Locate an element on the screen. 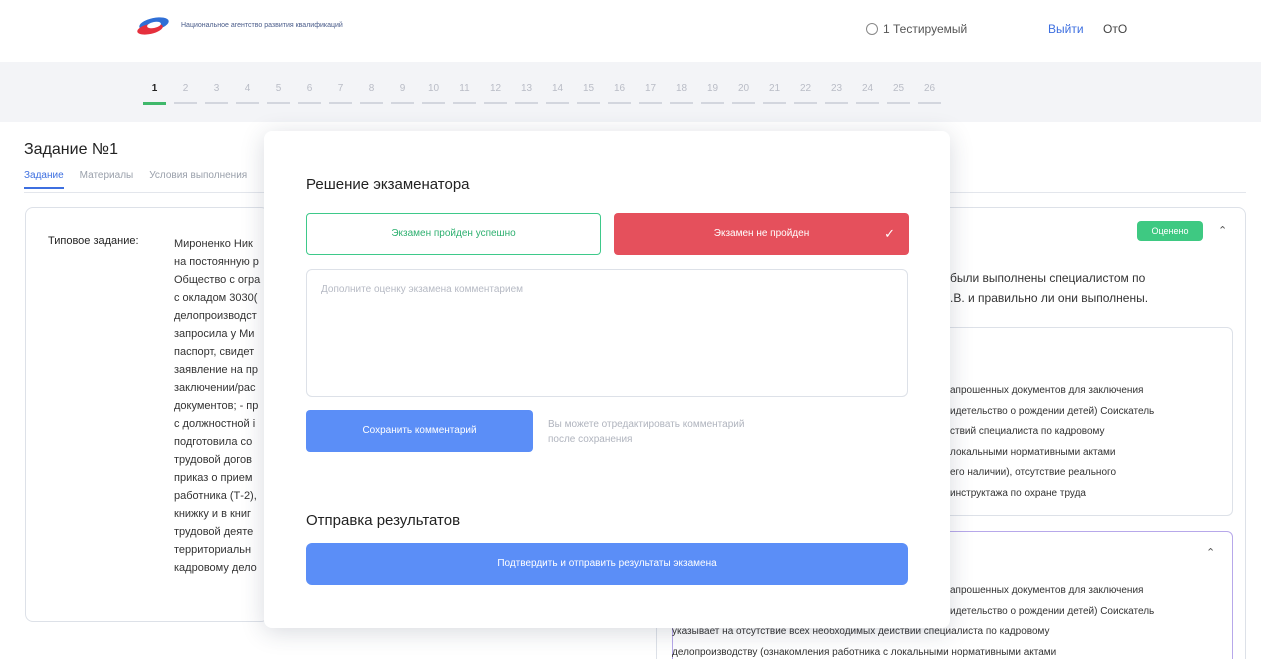 This screenshot has height=659, width=1261. tab-materials: Материалы is located at coordinates (107, 179).